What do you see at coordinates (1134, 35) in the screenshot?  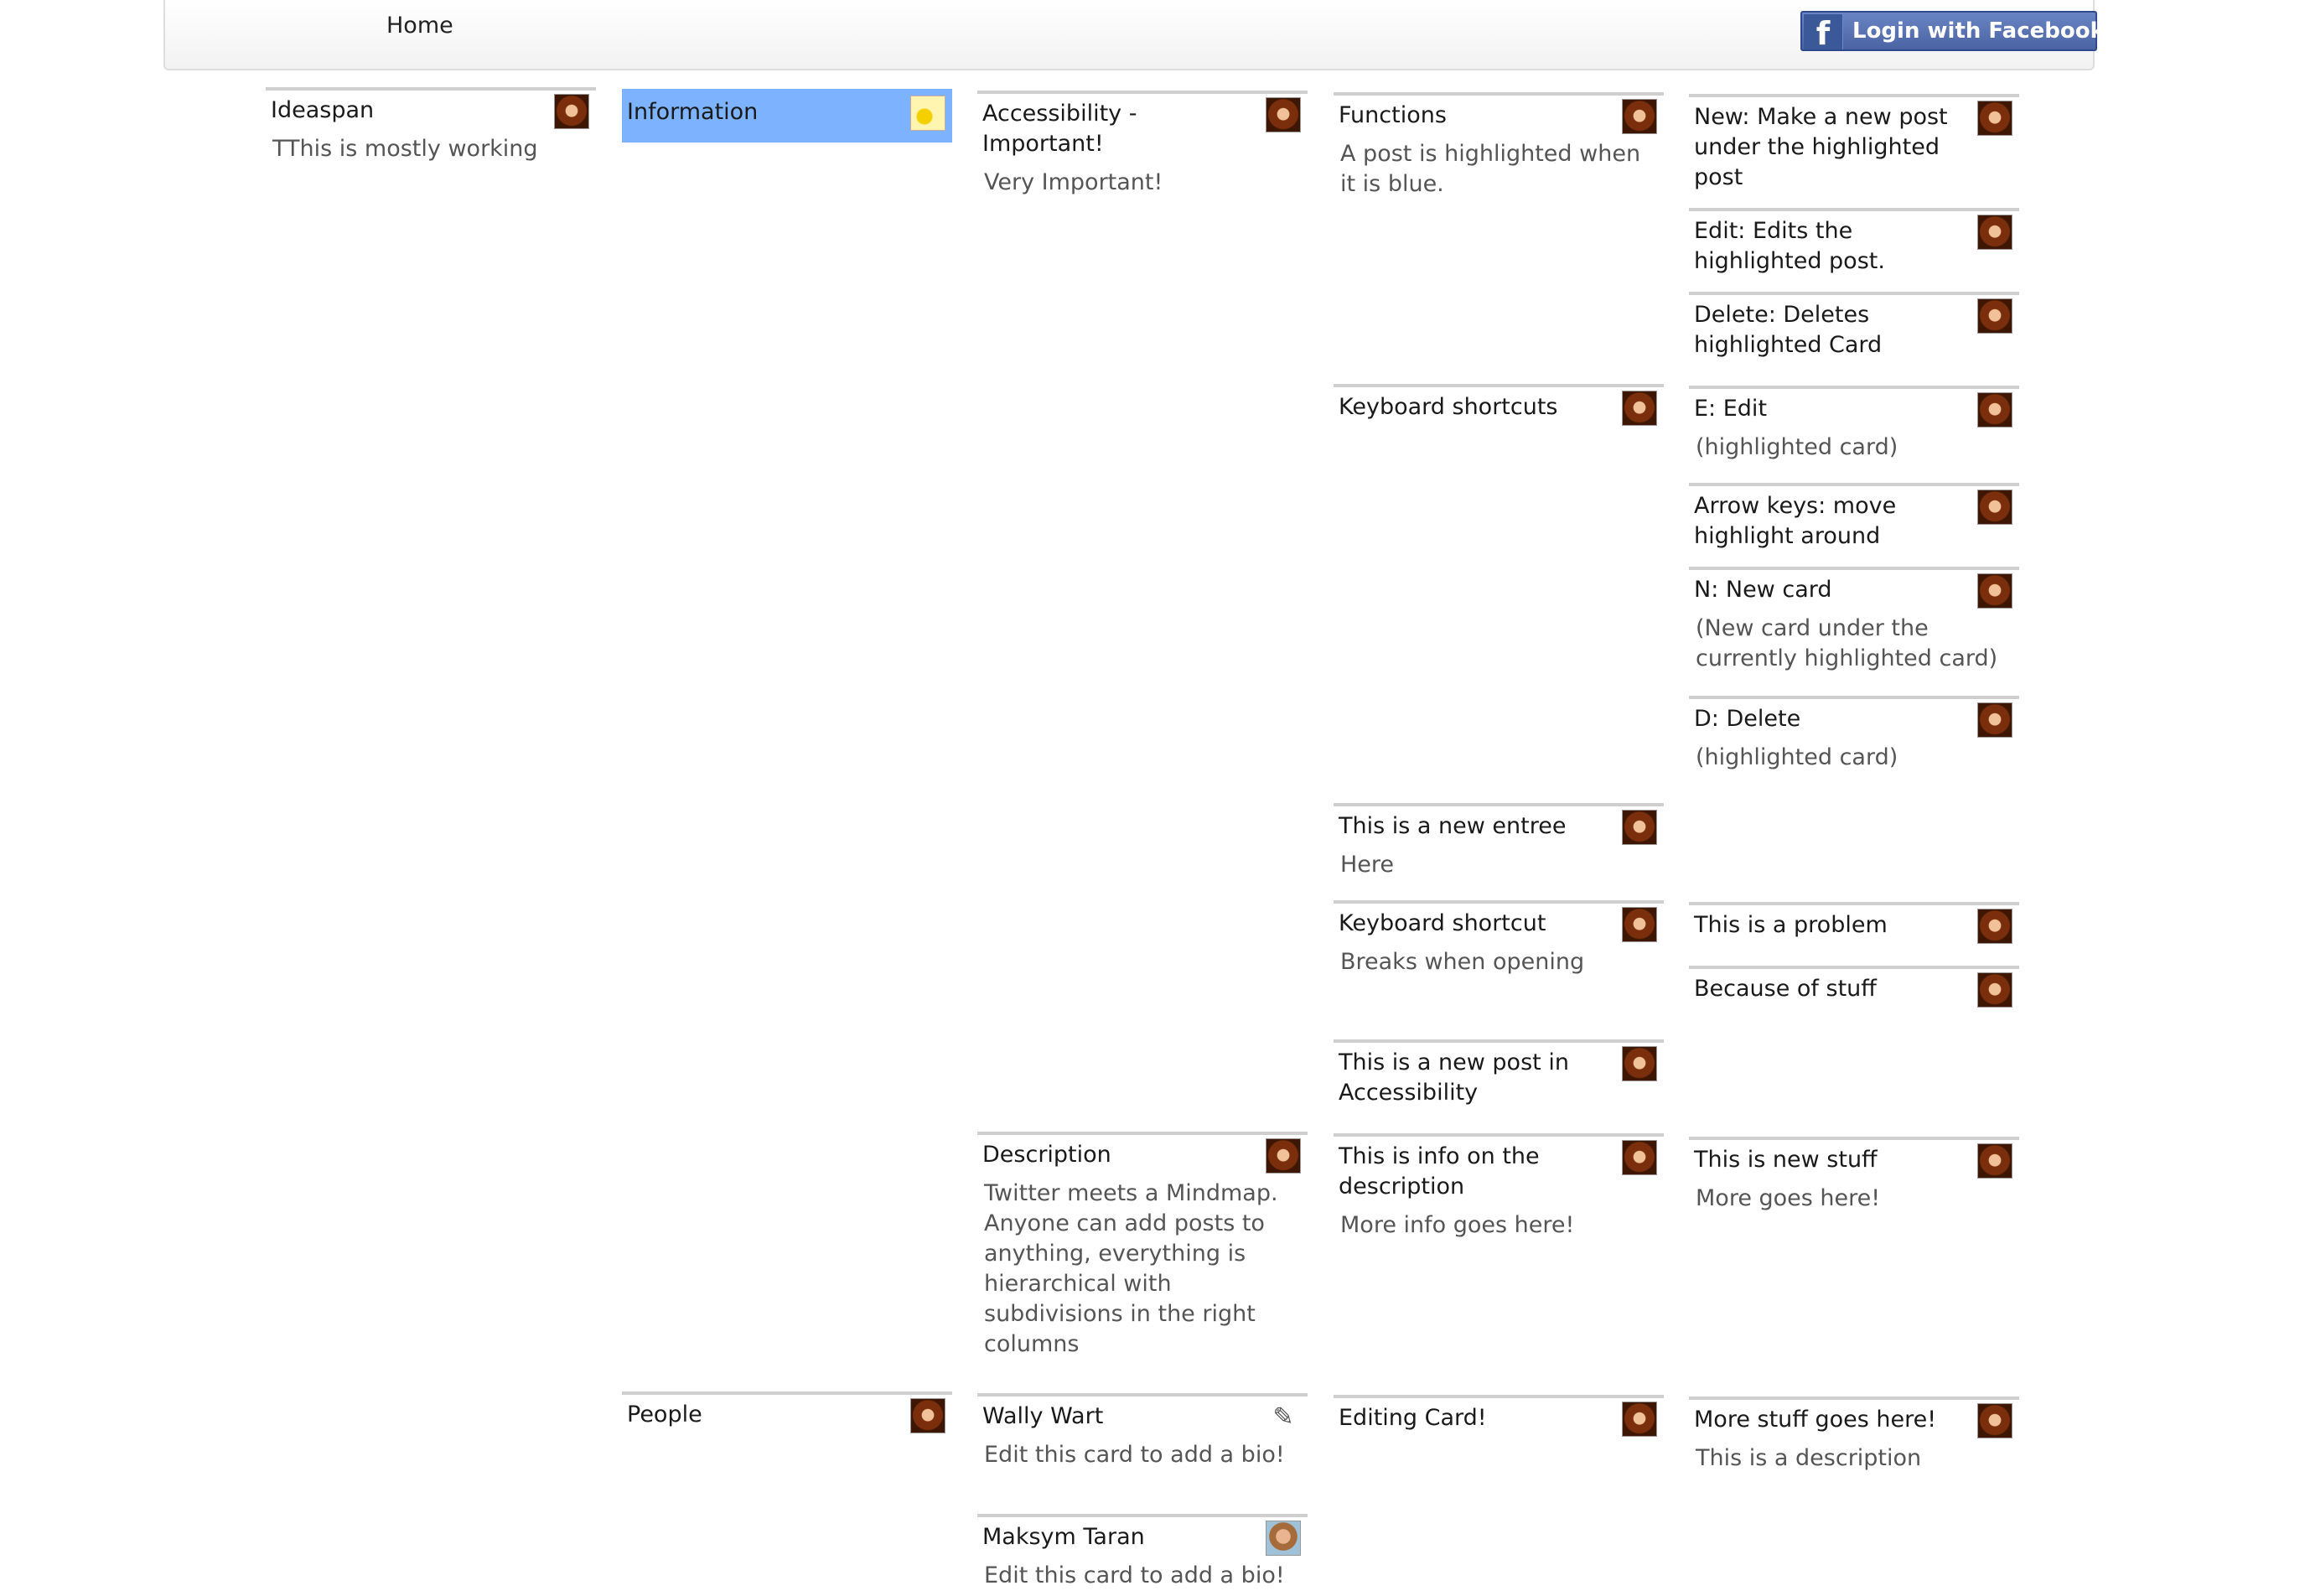 I see `top-navbar: Home f Login with Facebook` at bounding box center [1134, 35].